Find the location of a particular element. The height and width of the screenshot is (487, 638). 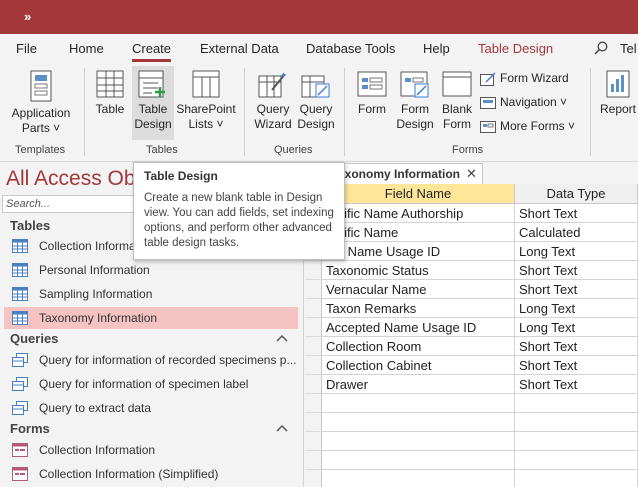

field-name-cell: entific Name Authorship is located at coordinates (418, 213).